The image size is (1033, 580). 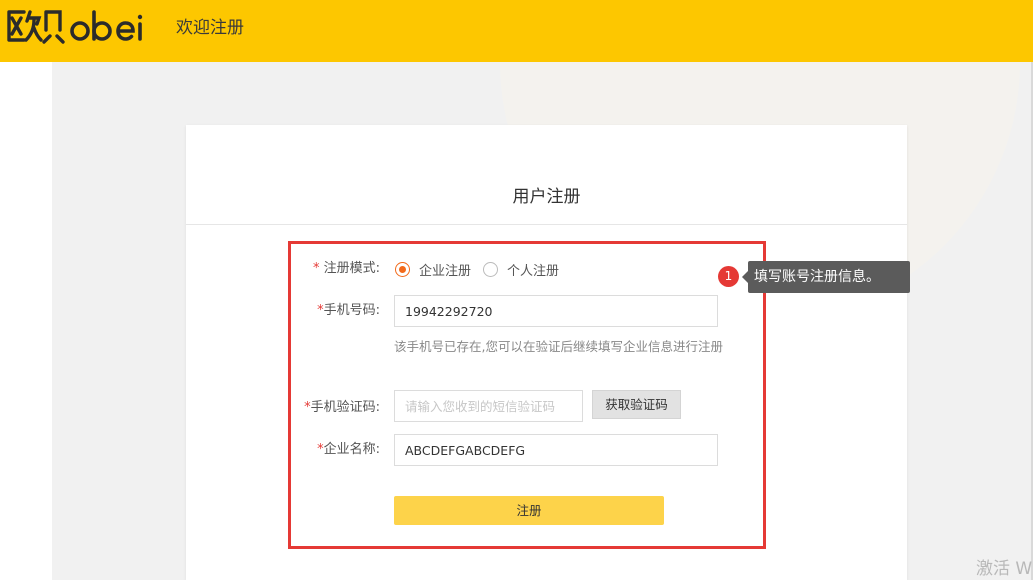 I want to click on step-badge: 1, so click(x=728, y=276).